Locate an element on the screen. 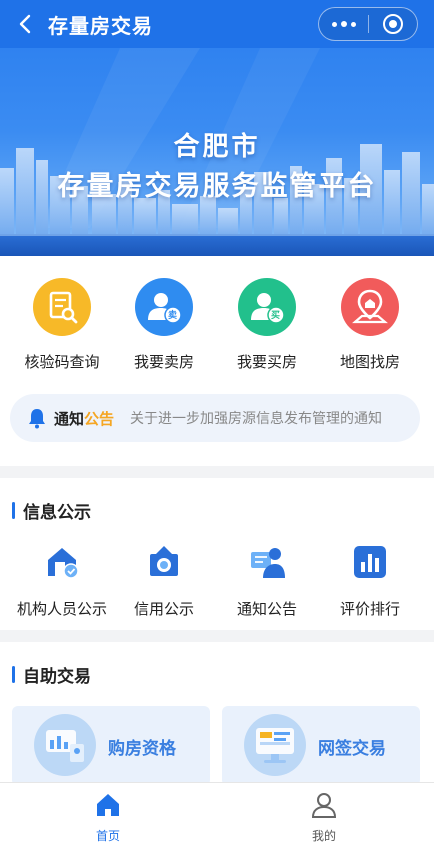 The height and width of the screenshot is (854, 434). info-items-row: 机构人员公示 信用公示 通知公告 评价排行 is located at coordinates (217, 582).